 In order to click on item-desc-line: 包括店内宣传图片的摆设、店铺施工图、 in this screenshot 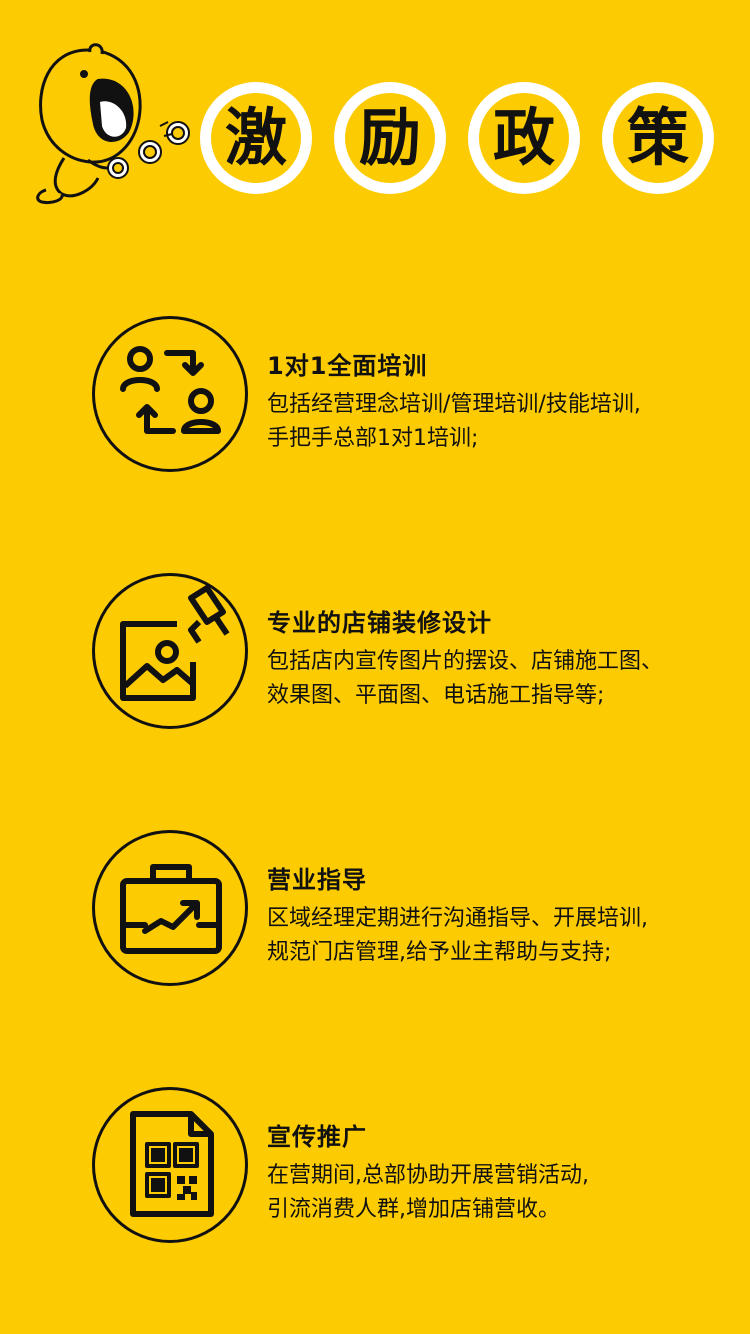, I will do `click(465, 661)`.